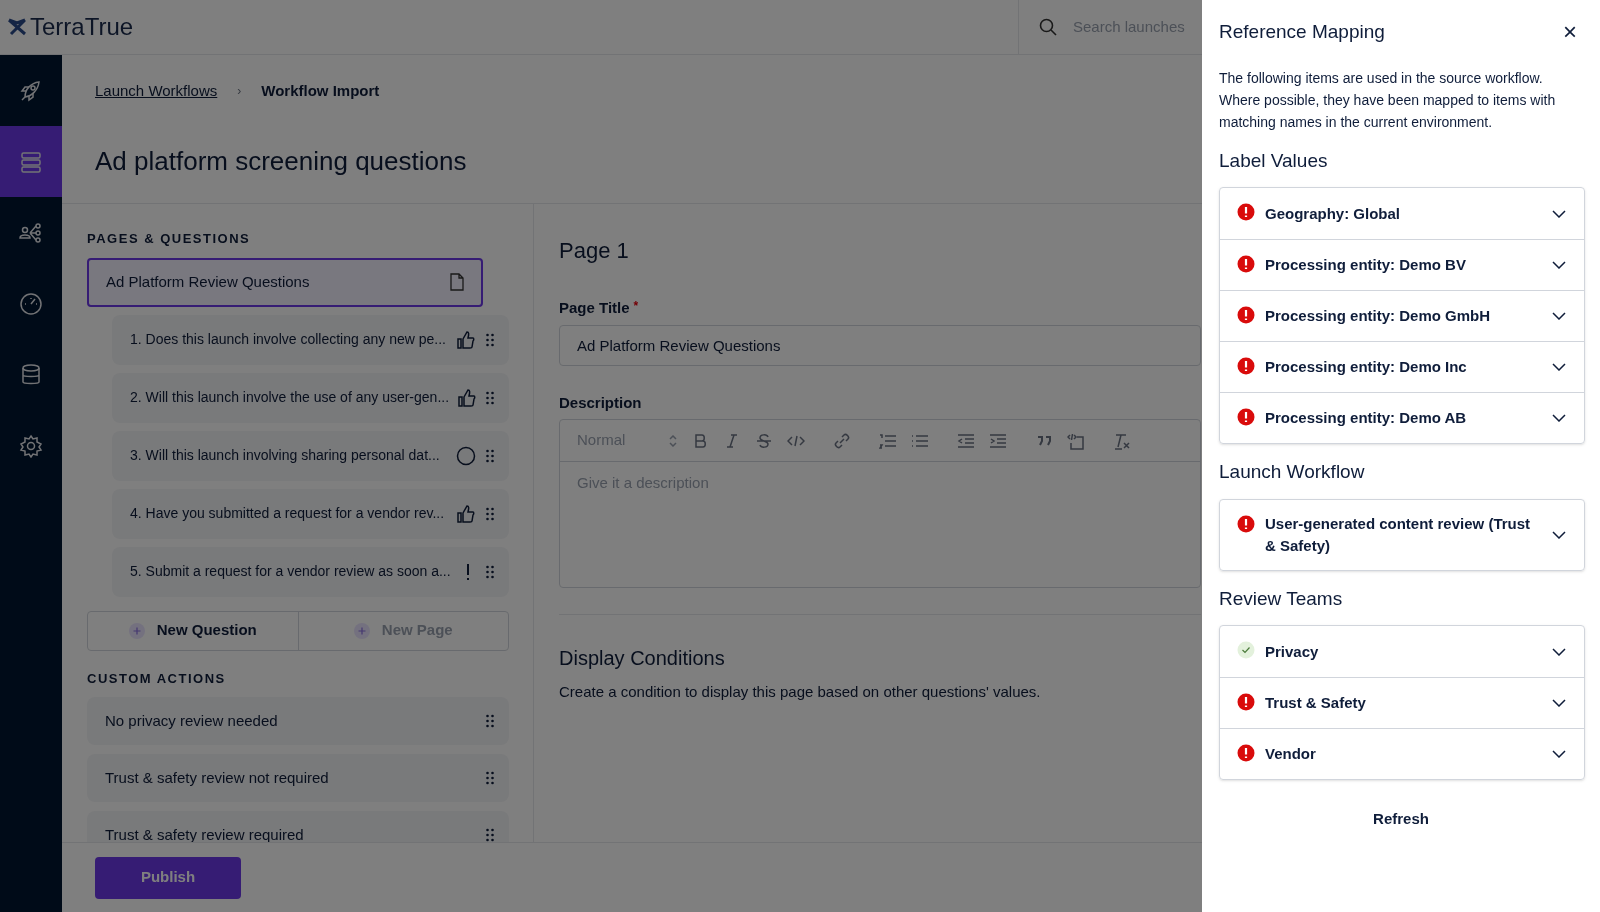 Image resolution: width=1600 pixels, height=912 pixels. I want to click on mapping-item: User-generated content review (Trust & Safety), so click(1402, 534).